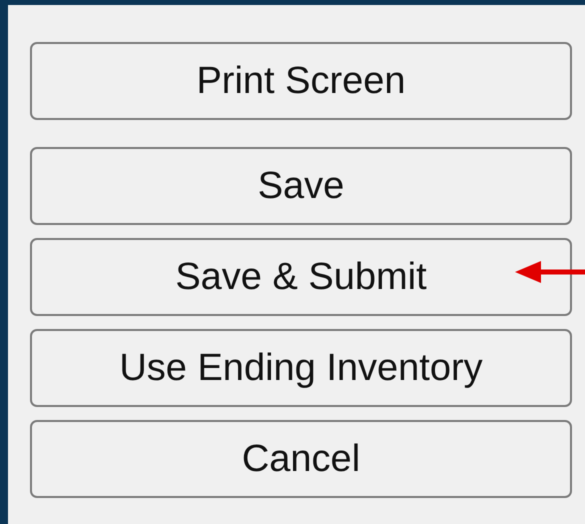 This screenshot has height=524, width=585. I want to click on action-button: Cancel, so click(301, 459).